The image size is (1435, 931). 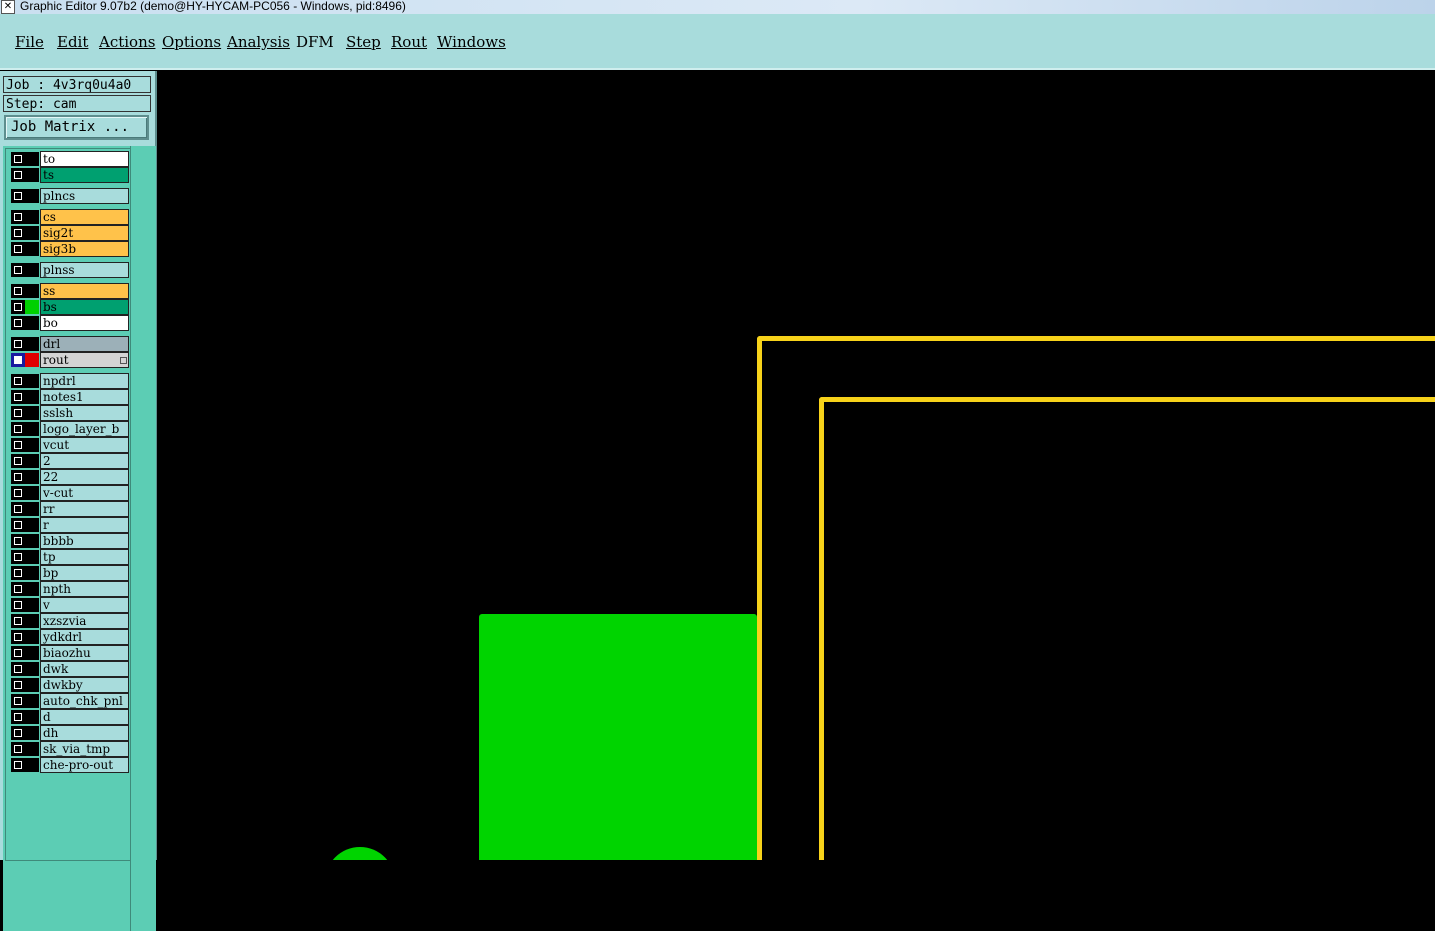 I want to click on layer-row: tp, so click(x=69, y=557).